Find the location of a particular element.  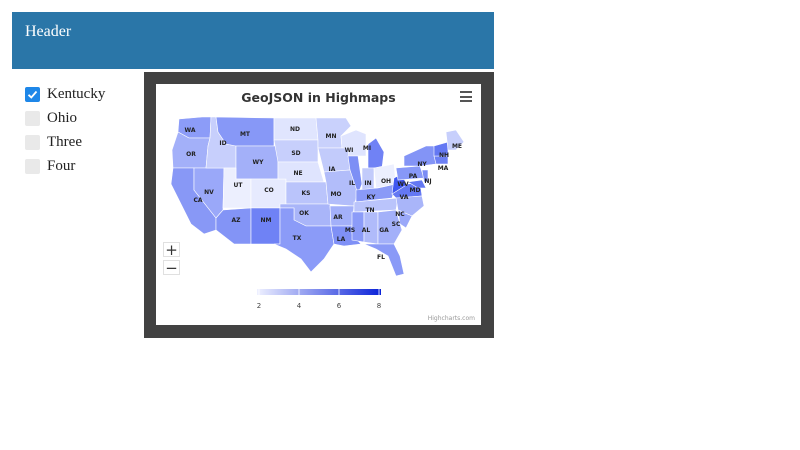

checkbox-label: Kentucky is located at coordinates (76, 93).